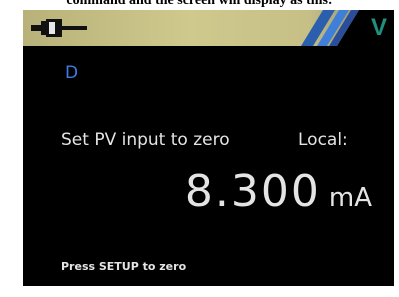 This screenshot has height=297, width=399. I want to click on mode-indicator: V, so click(378, 27).